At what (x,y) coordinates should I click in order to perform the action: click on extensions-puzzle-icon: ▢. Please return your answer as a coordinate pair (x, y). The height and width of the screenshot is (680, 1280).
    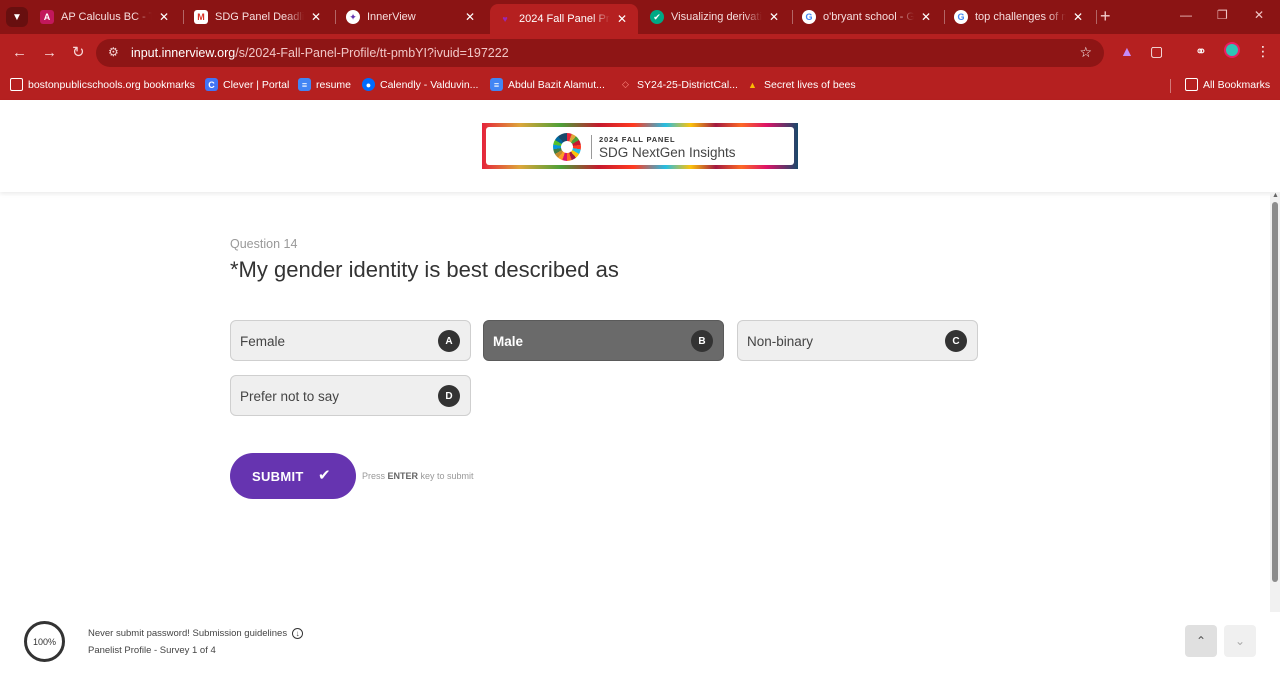
    Looking at the image, I should click on (1156, 51).